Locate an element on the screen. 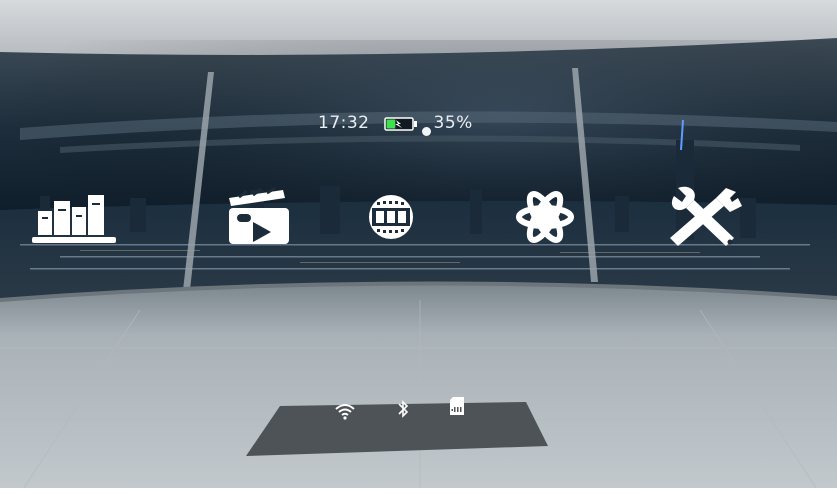 This screenshot has width=837, height=494. app-settings-button is located at coordinates (704, 217).